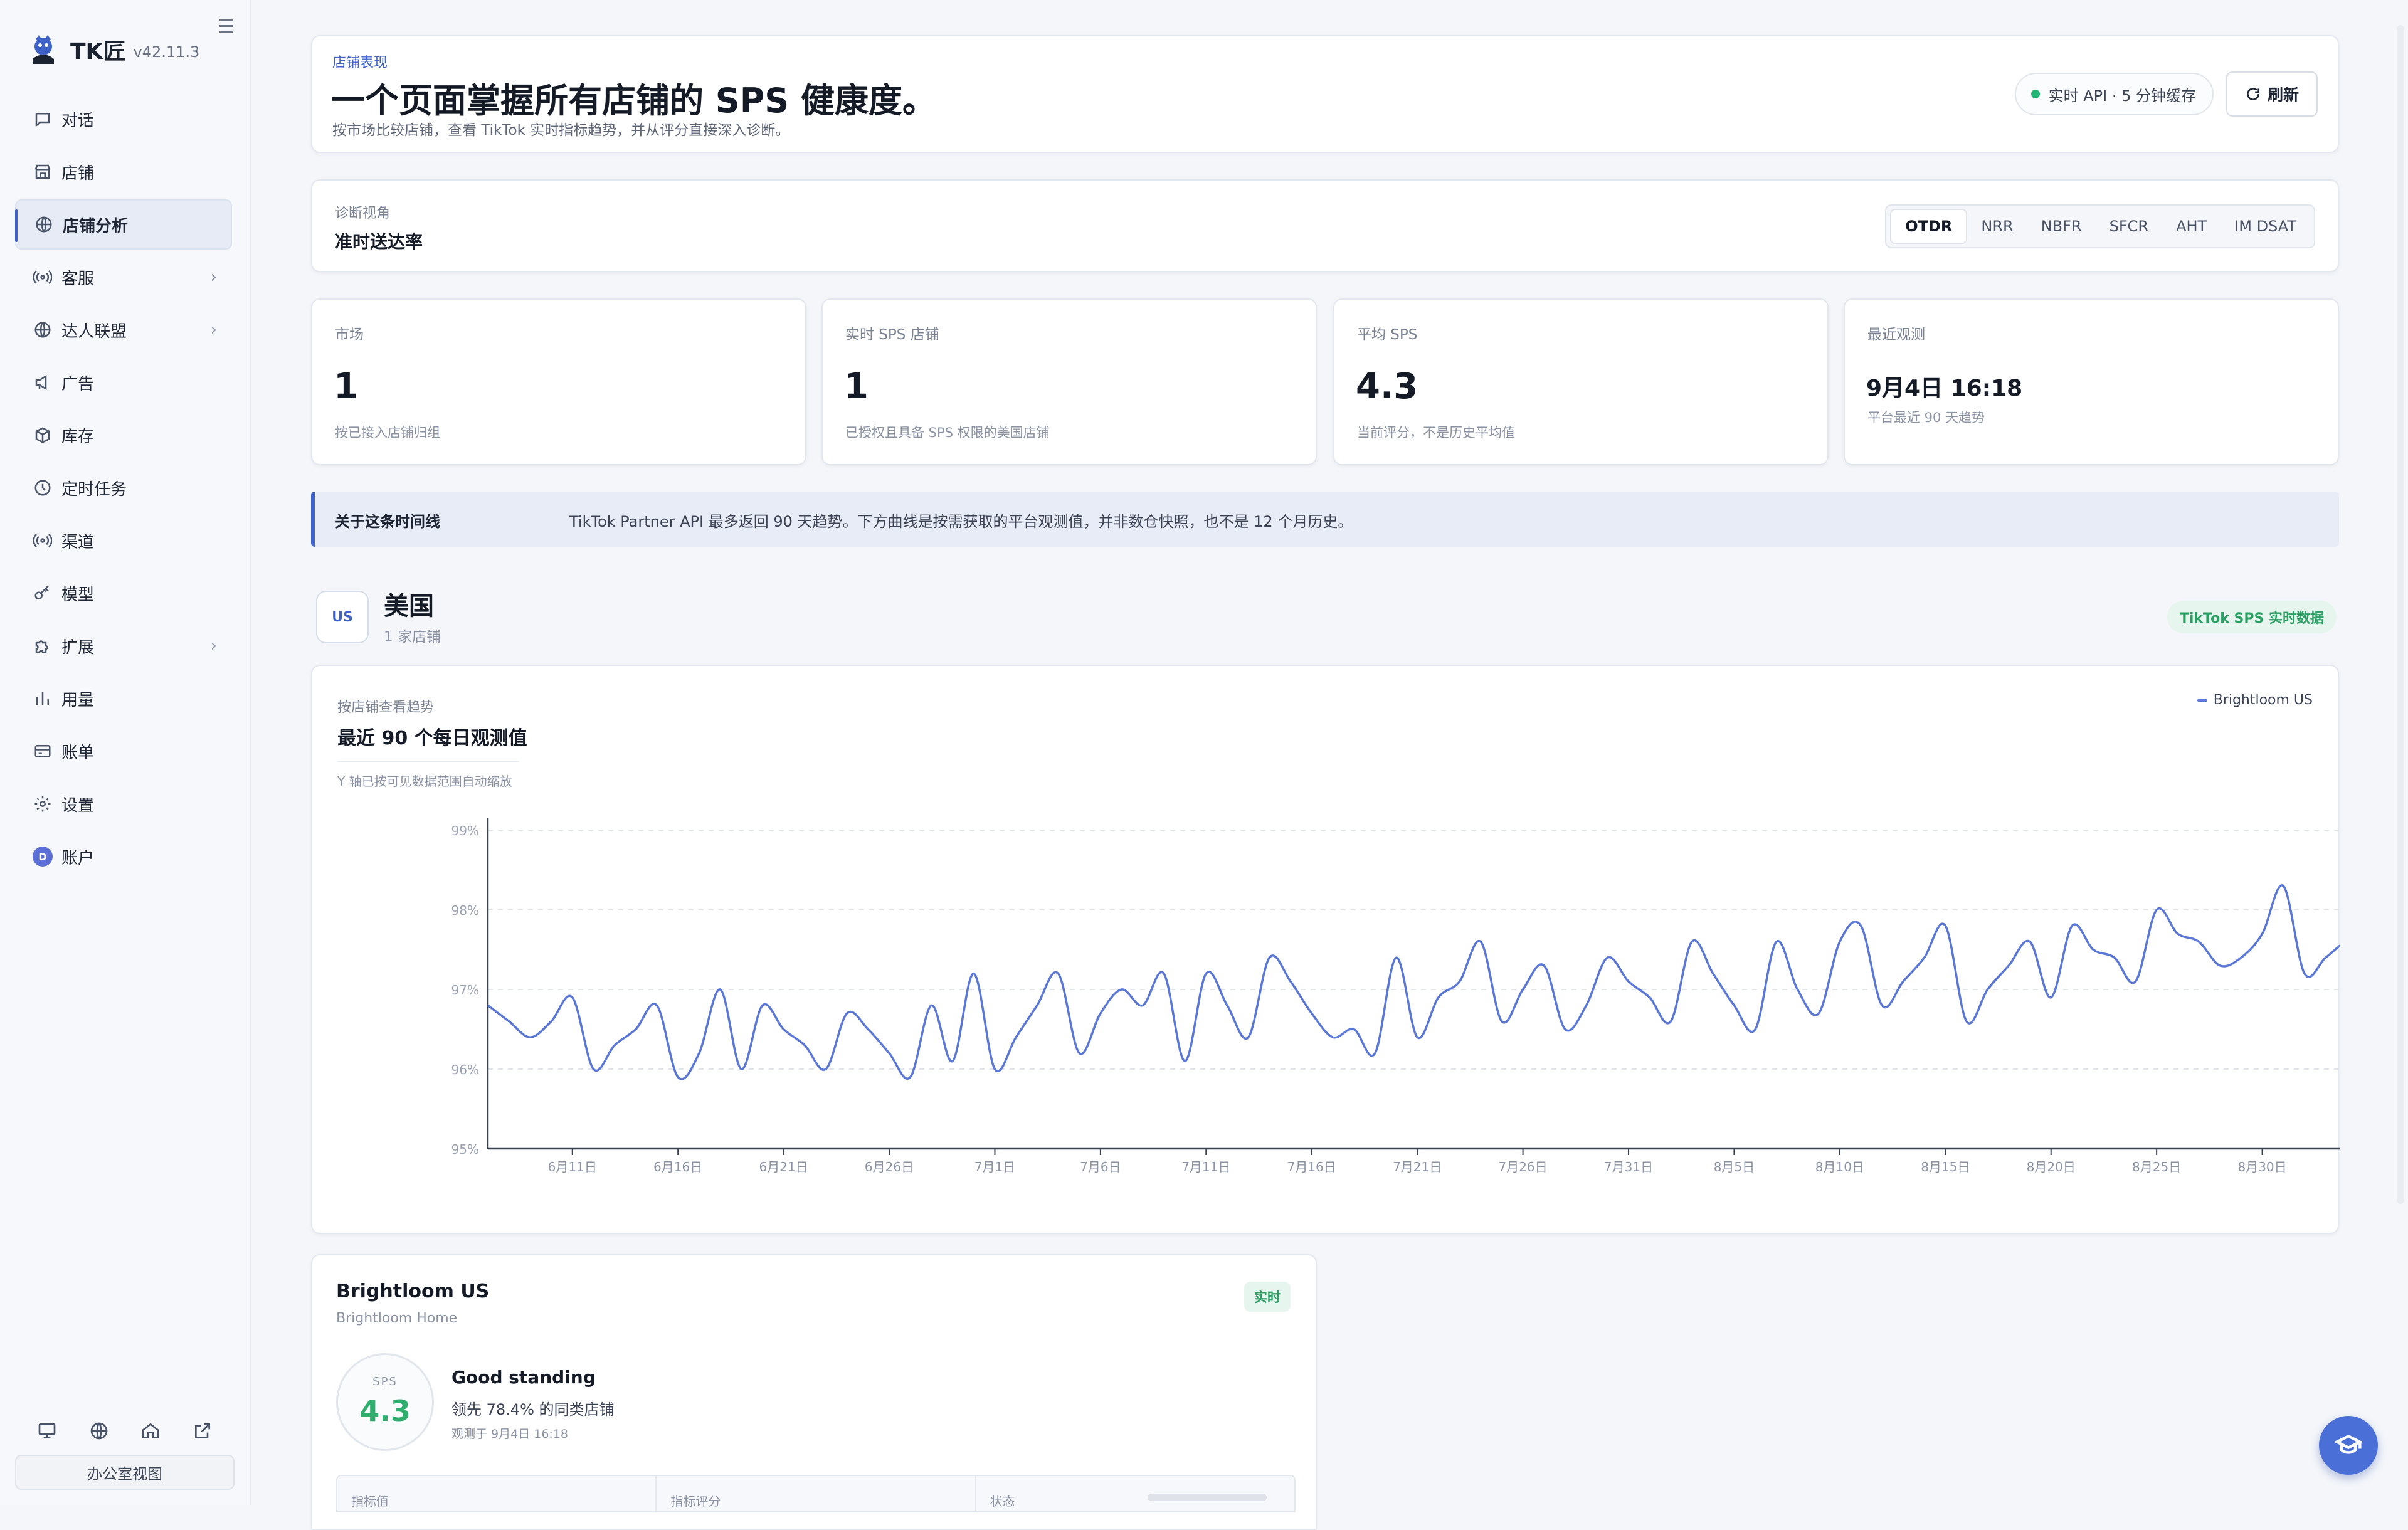 The height and width of the screenshot is (1530, 2408). Describe the element at coordinates (78, 647) in the screenshot. I see `sidebar-item-label: 扩展` at that location.